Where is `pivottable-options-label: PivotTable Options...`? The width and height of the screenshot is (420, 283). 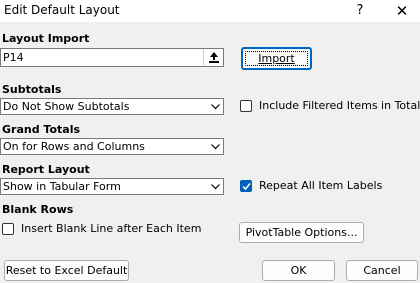
pivottable-options-label: PivotTable Options... is located at coordinates (301, 232).